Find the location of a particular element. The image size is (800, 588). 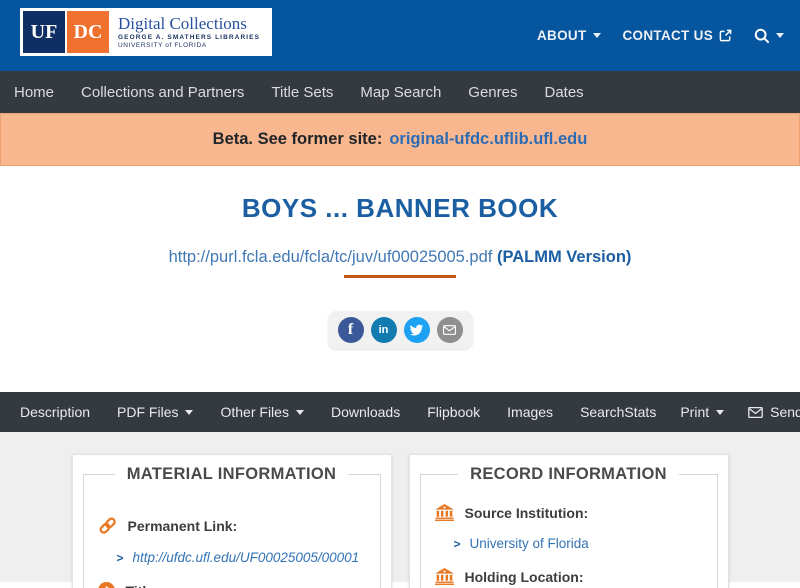

tab-other-files: Other Files is located at coordinates (262, 412).